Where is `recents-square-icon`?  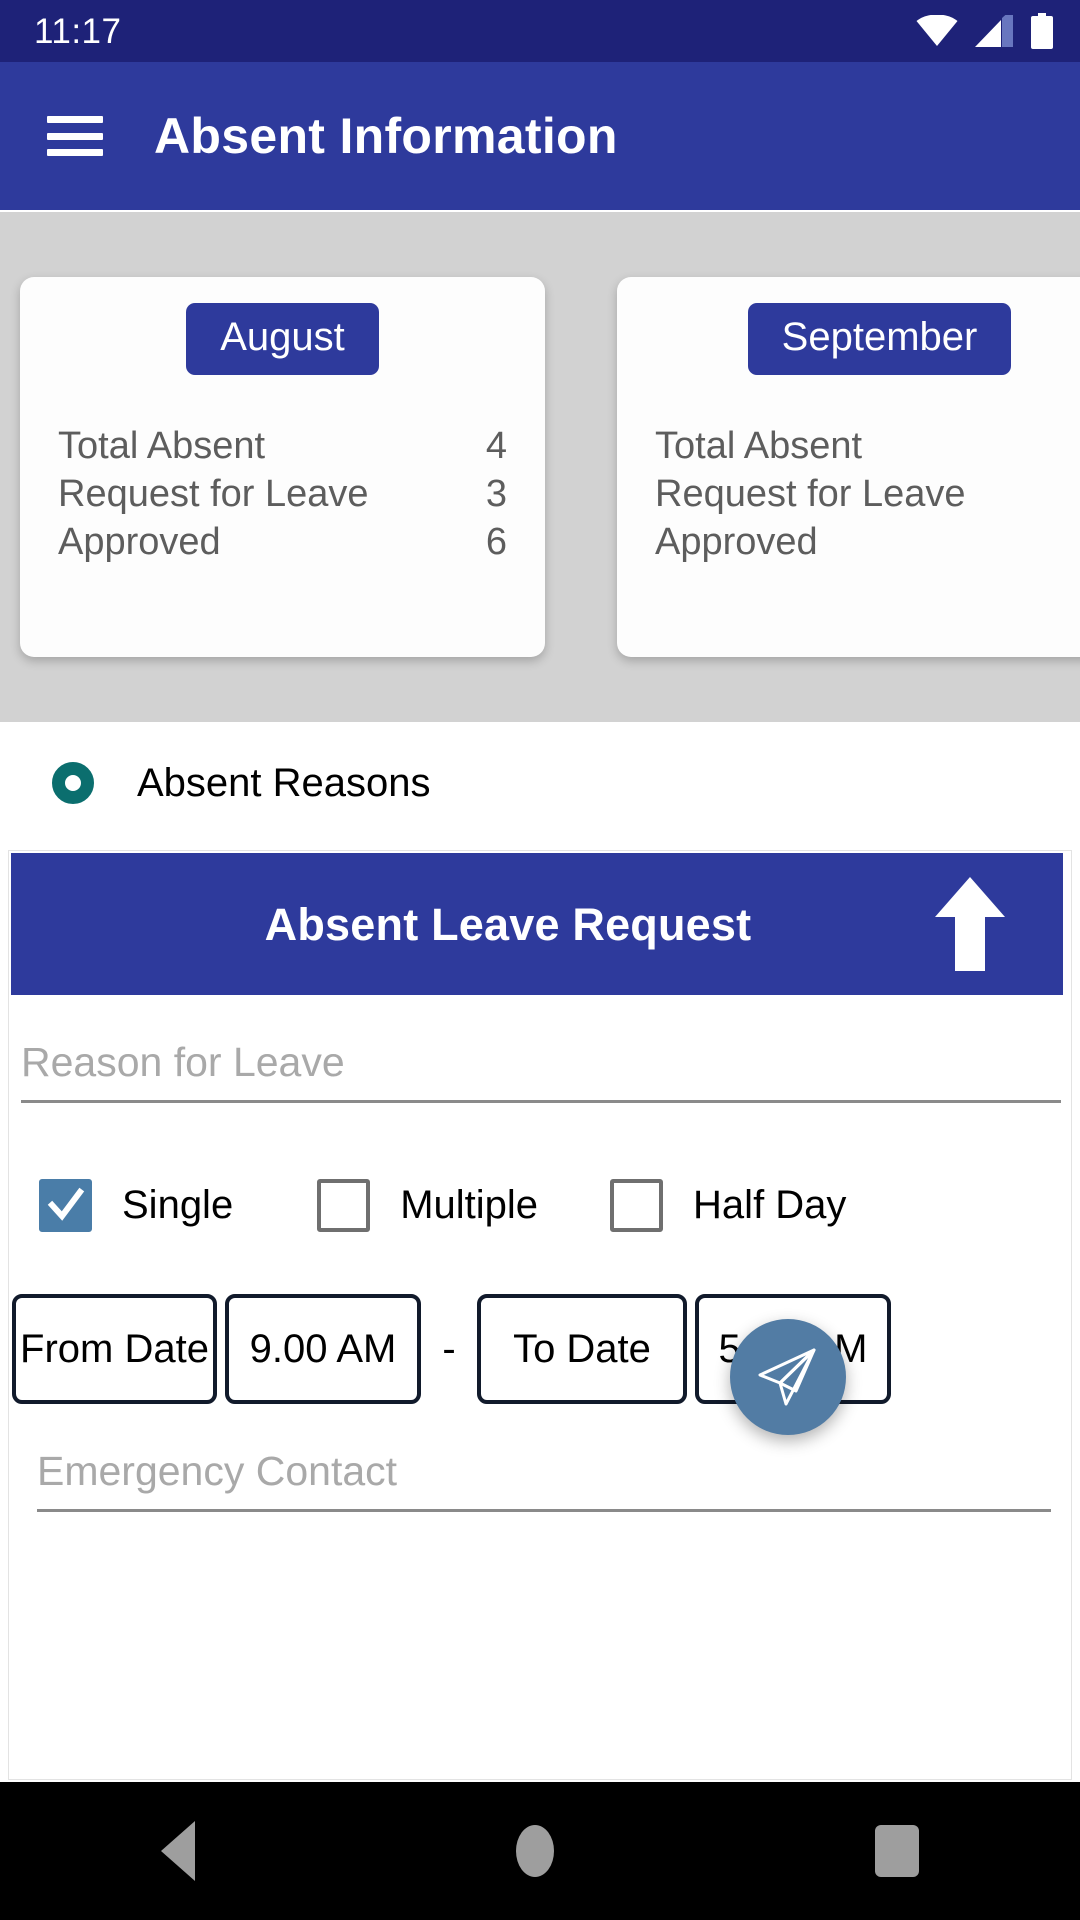
recents-square-icon is located at coordinates (897, 1851).